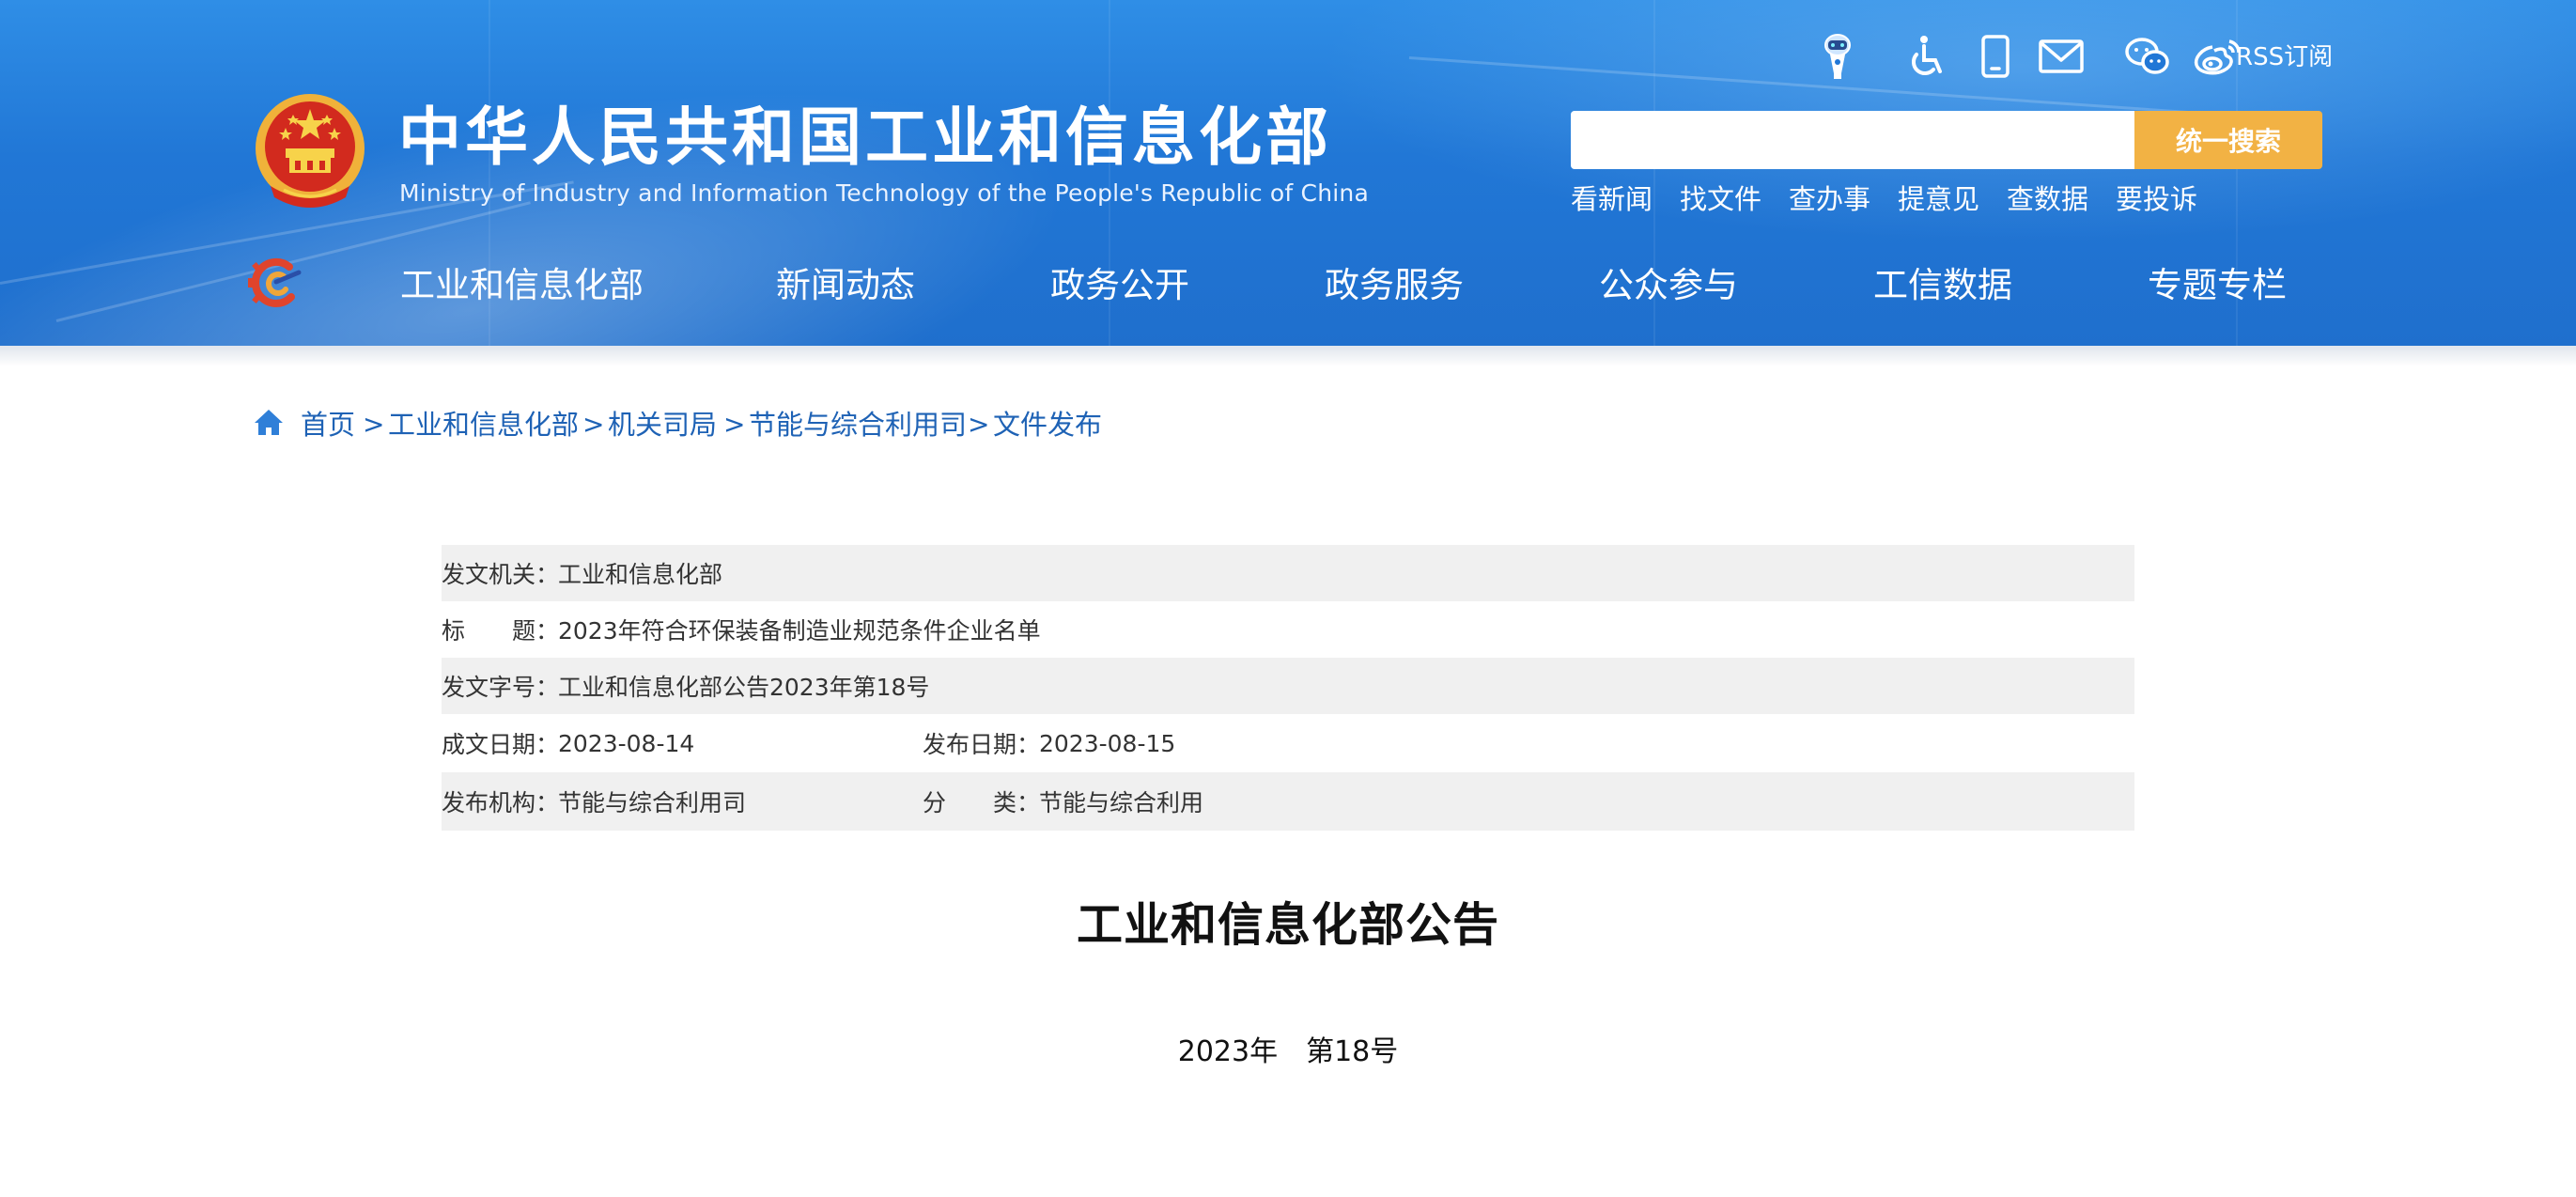 This screenshot has height=1197, width=2576. I want to click on nav-ministry: 工业和信息化部, so click(522, 285).